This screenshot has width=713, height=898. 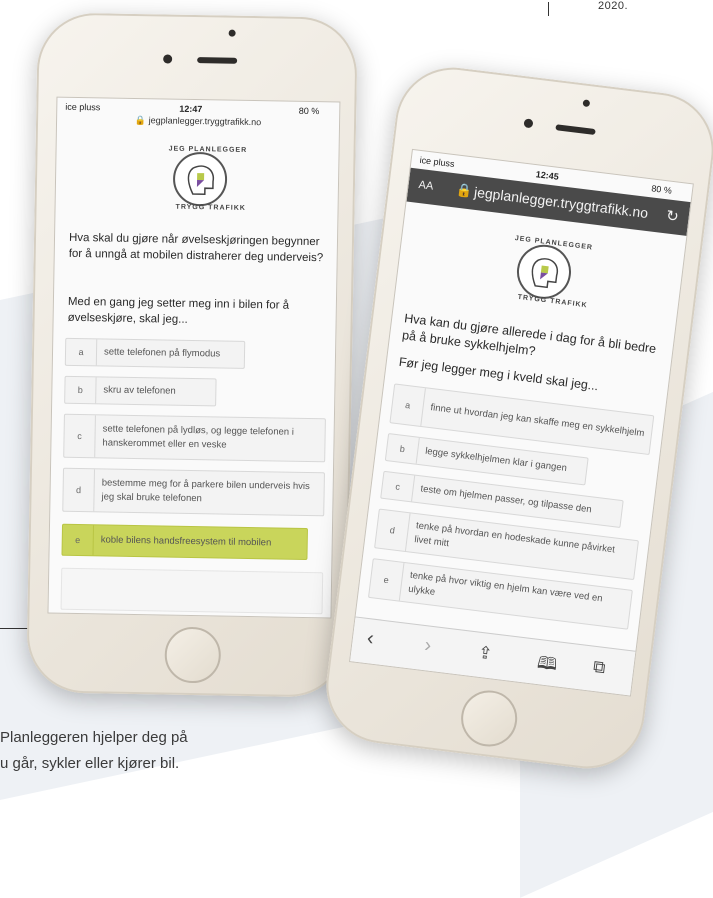 What do you see at coordinates (162, 353) in the screenshot?
I see `option-text: sette telefonen på flymodus` at bounding box center [162, 353].